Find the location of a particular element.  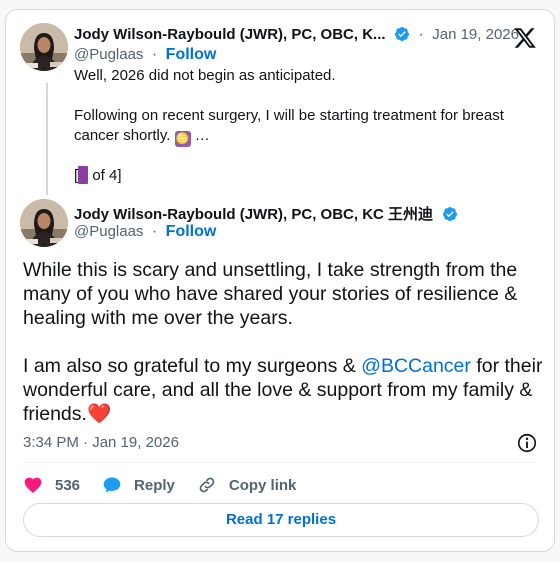

paragraph-text: I am also so grateful to my surgeons & is located at coordinates (192, 366).